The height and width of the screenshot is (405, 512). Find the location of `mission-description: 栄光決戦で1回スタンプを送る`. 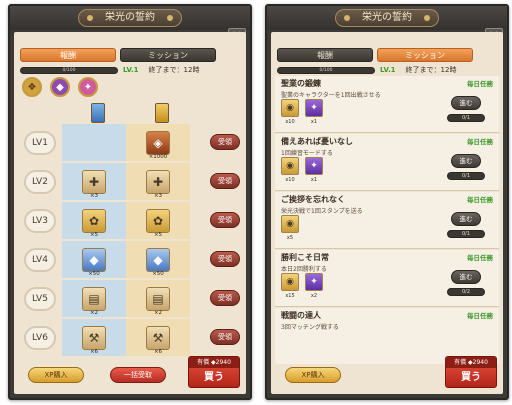

mission-description: 栄光決戦で1回スタンプを送る is located at coordinates (322, 211).